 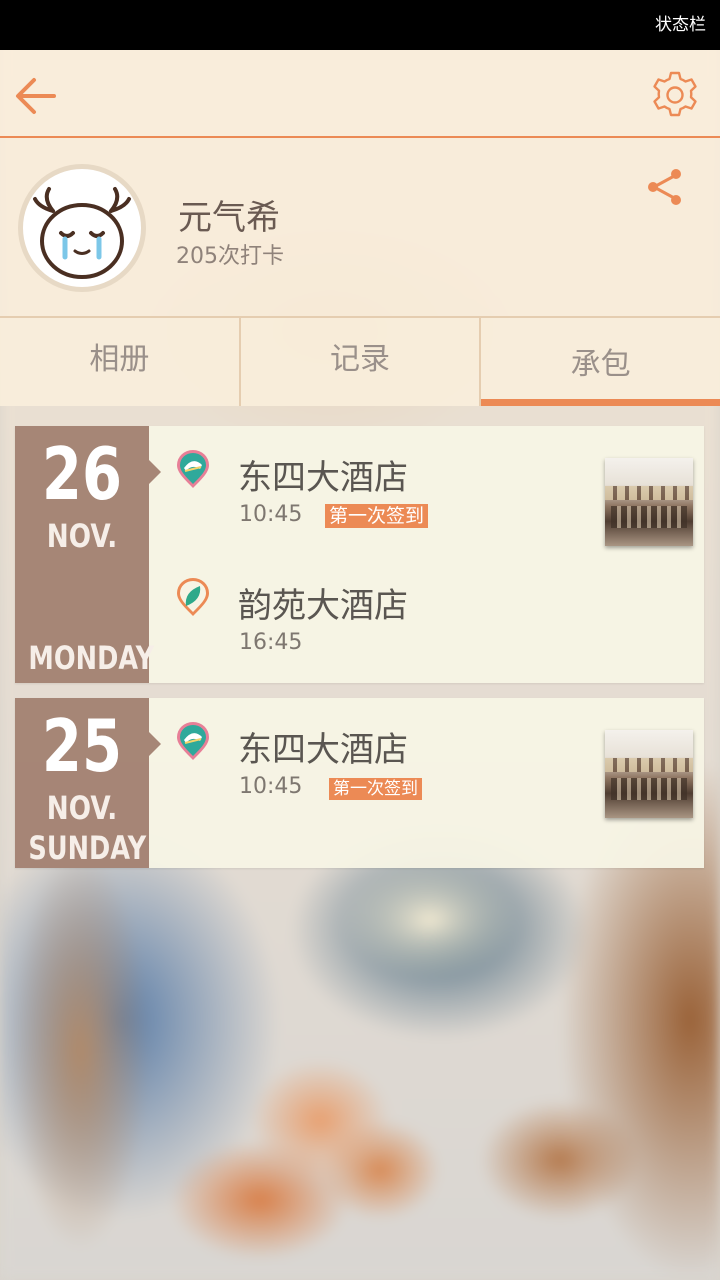 I want to click on tab-bar: 相册 记录 承包, so click(x=360, y=361).